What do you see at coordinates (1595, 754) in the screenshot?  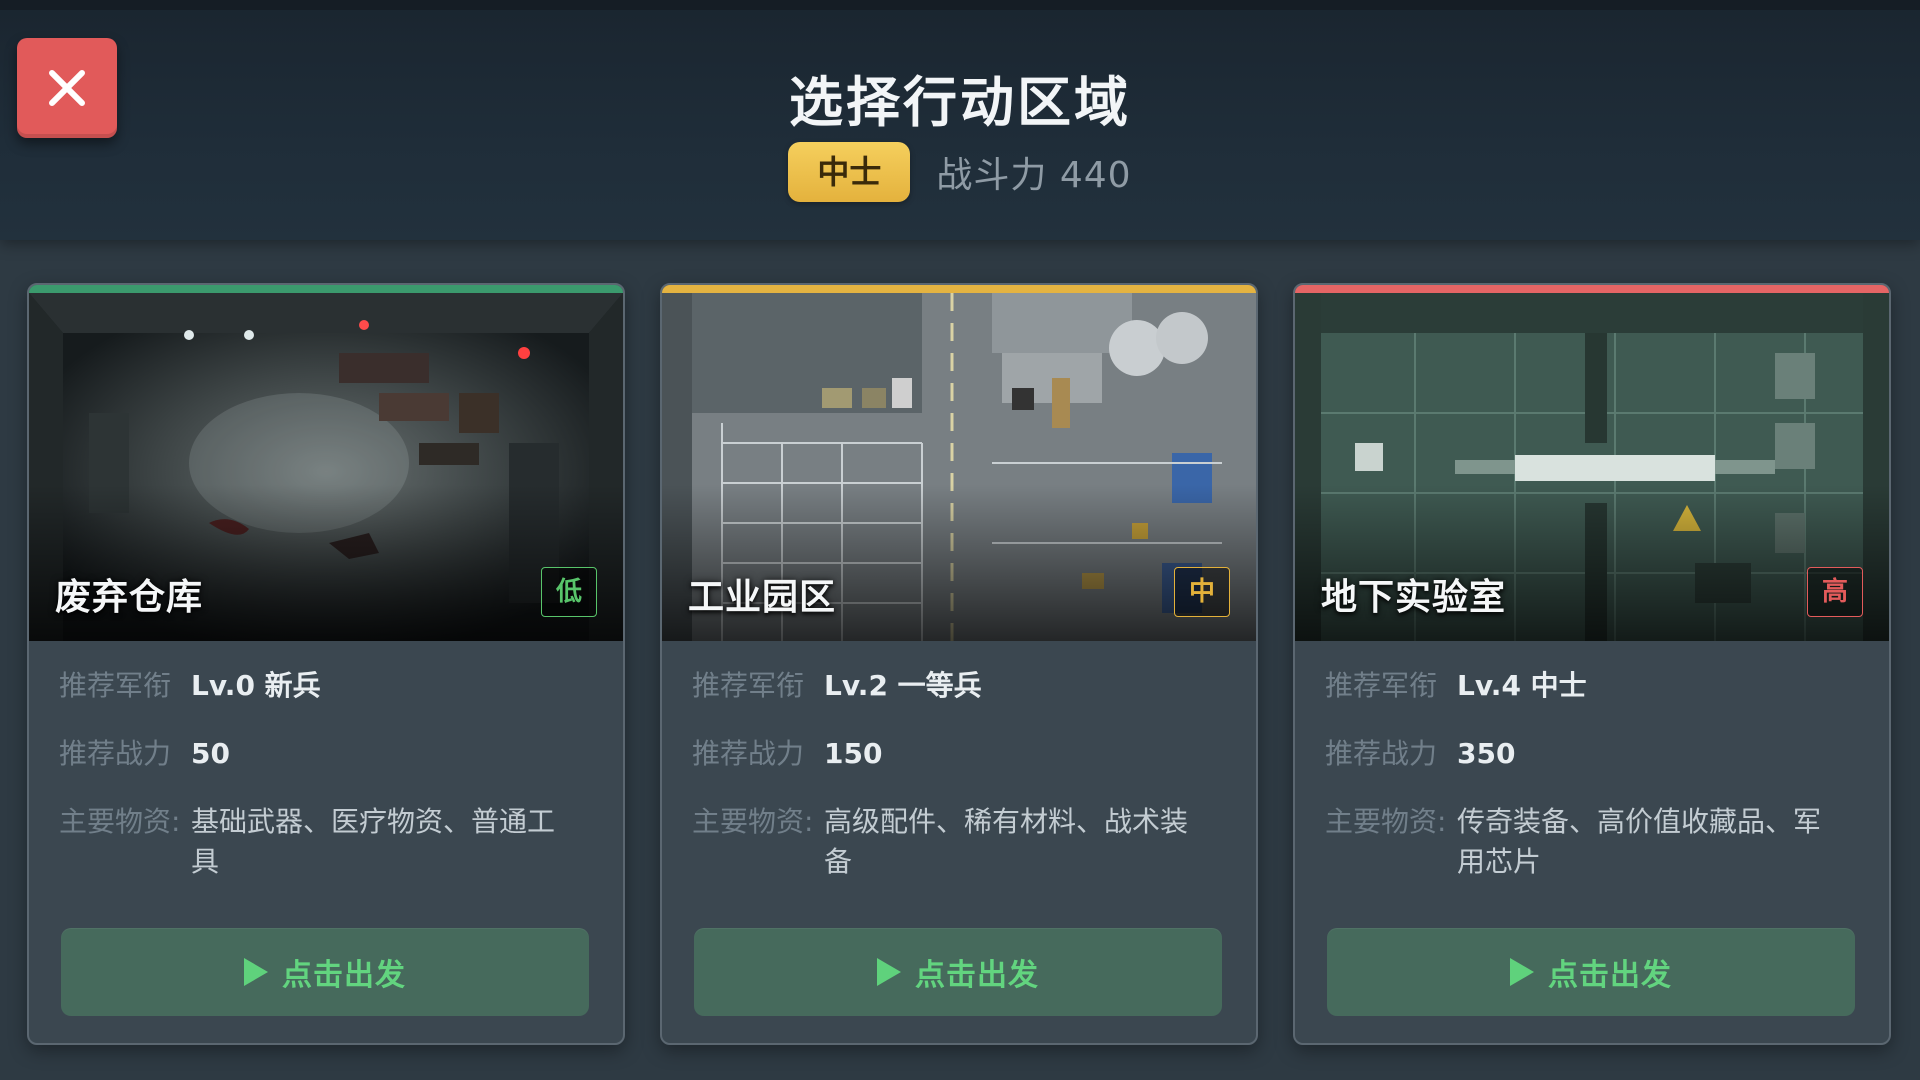 I see `recommended-power-row: 推荐战力 350` at bounding box center [1595, 754].